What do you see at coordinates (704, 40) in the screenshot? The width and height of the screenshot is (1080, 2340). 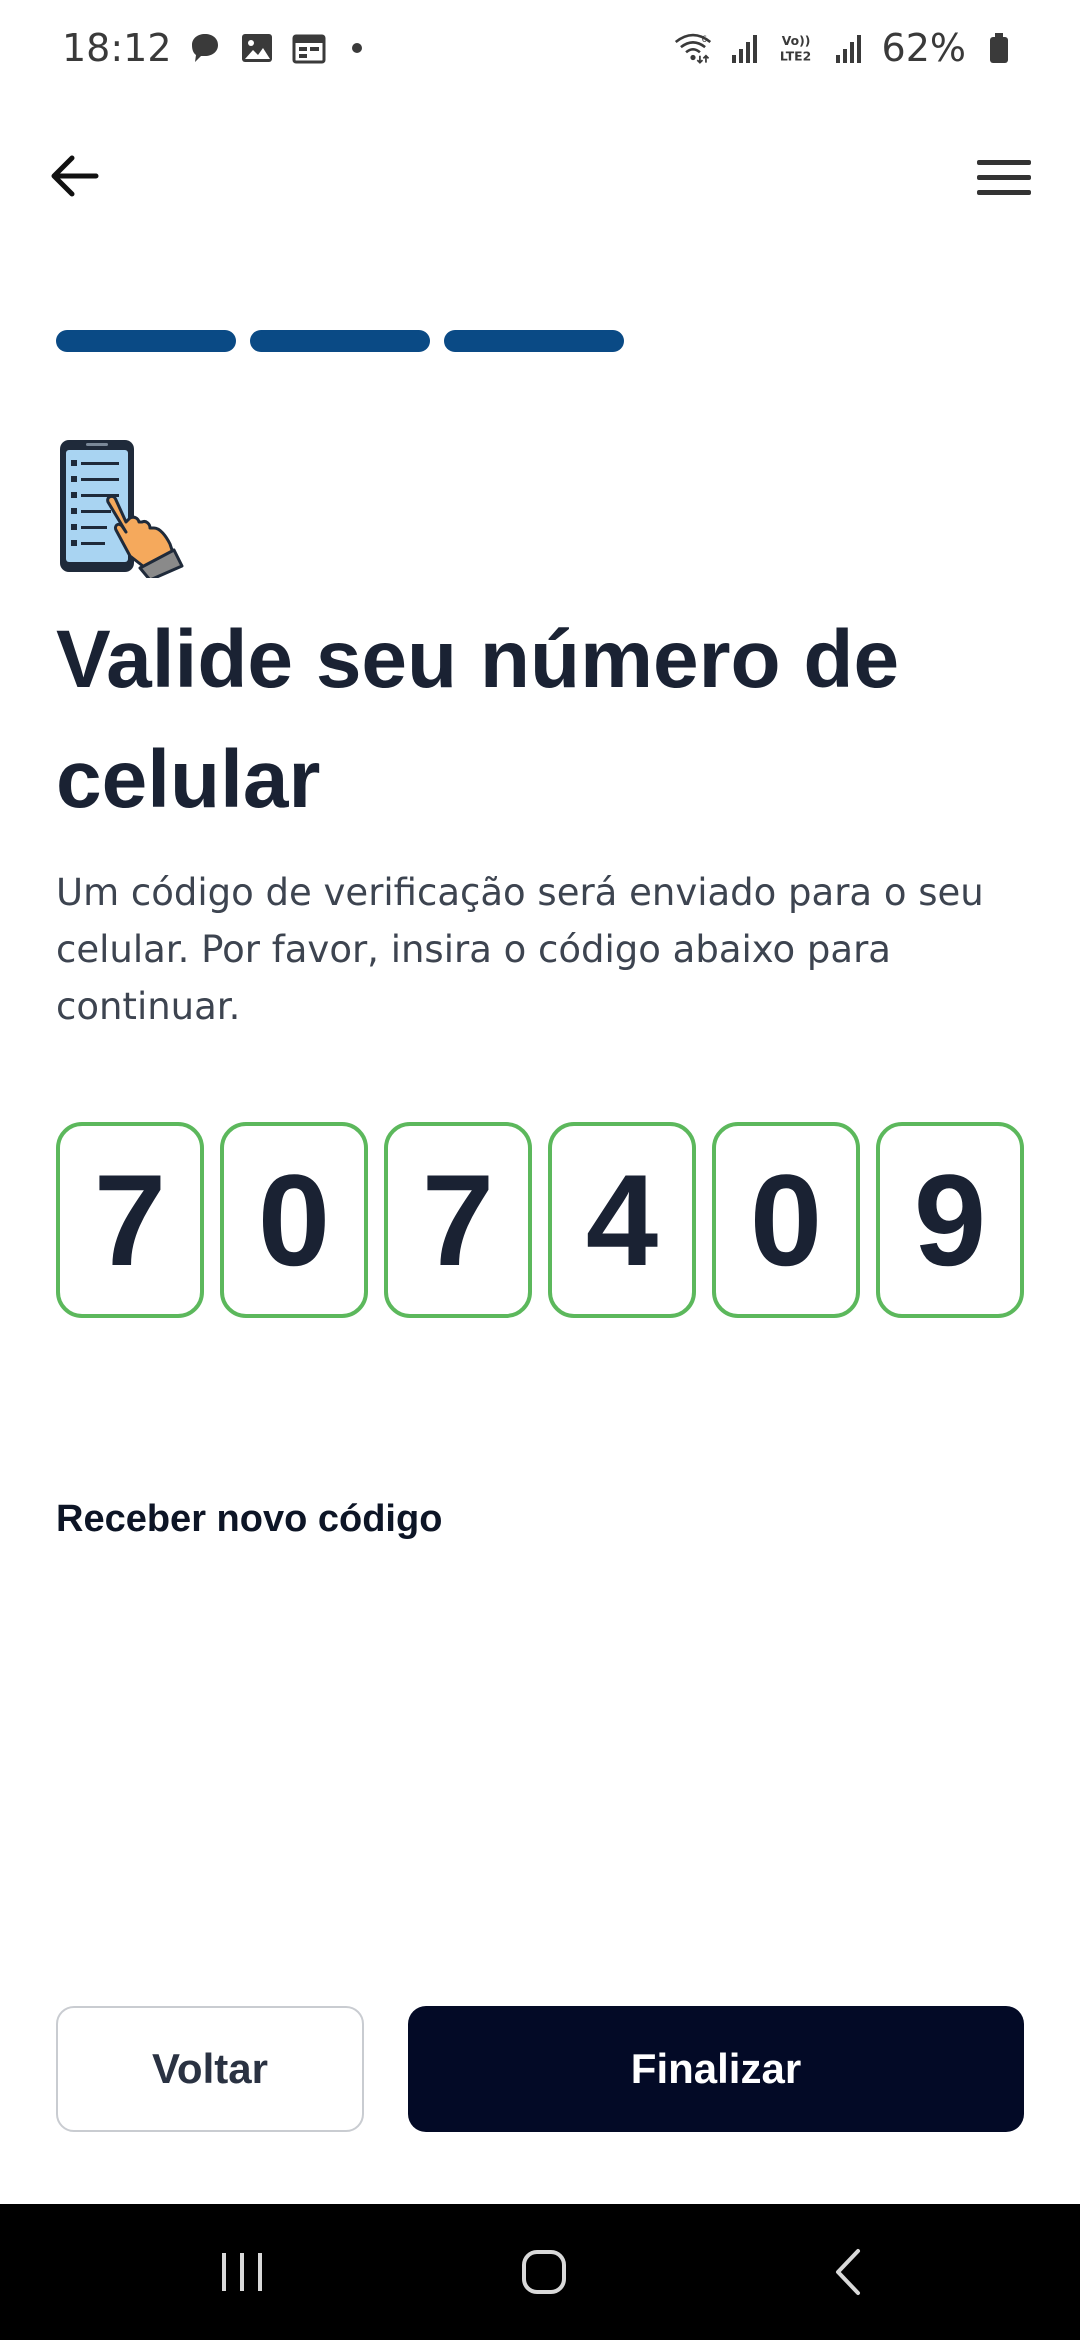 I see `svg-text: 6` at bounding box center [704, 40].